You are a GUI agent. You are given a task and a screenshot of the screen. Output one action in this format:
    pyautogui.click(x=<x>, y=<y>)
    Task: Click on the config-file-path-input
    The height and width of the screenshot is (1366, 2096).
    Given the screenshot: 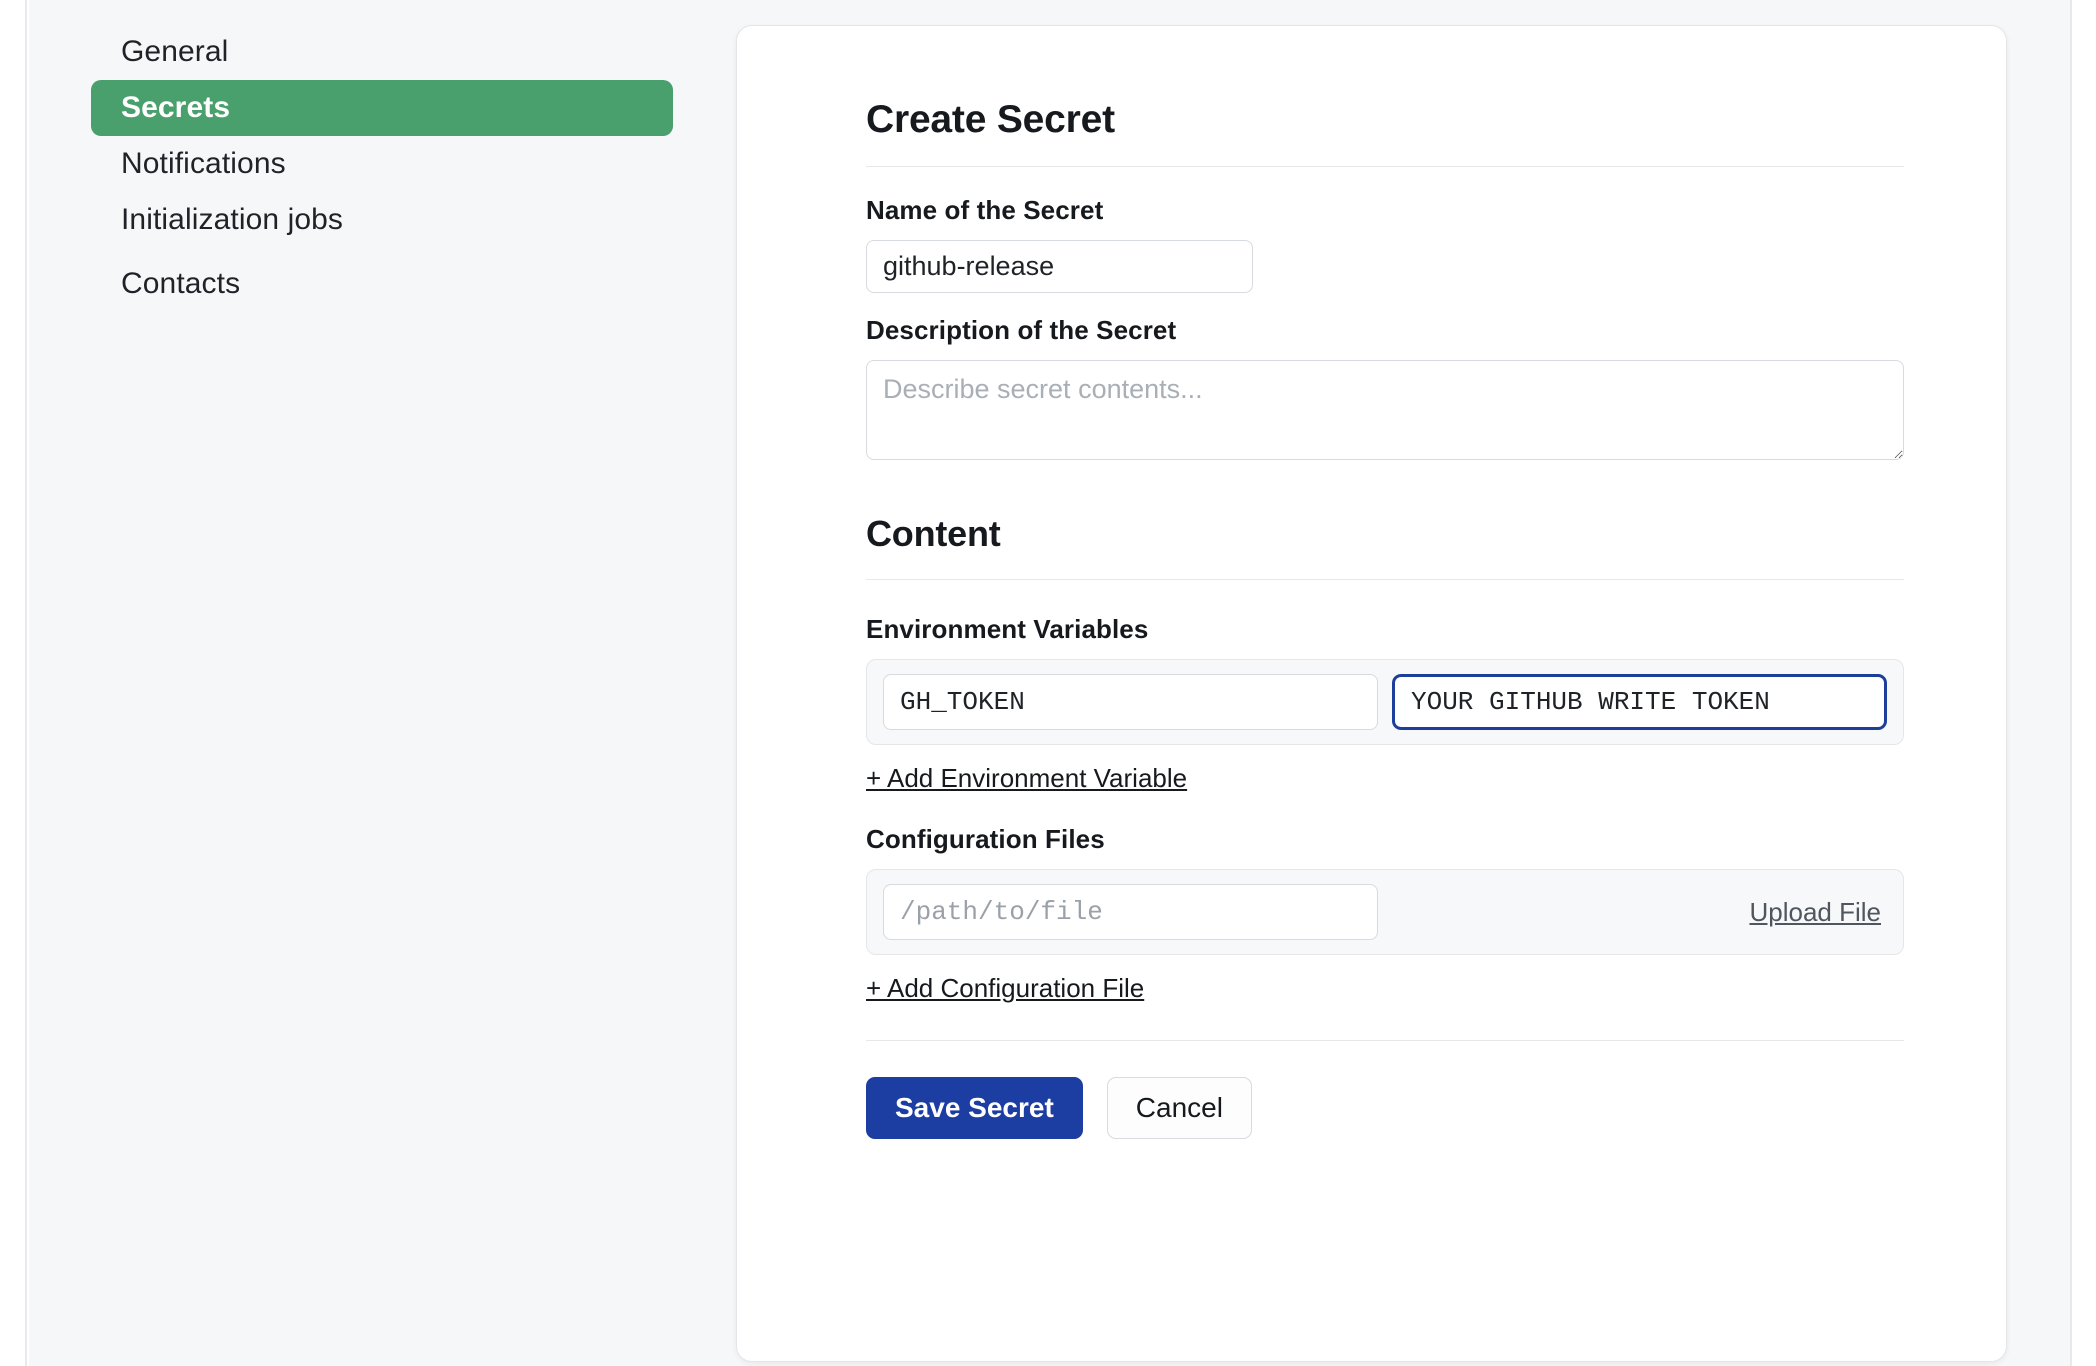 What is the action you would take?
    pyautogui.click(x=1130, y=912)
    